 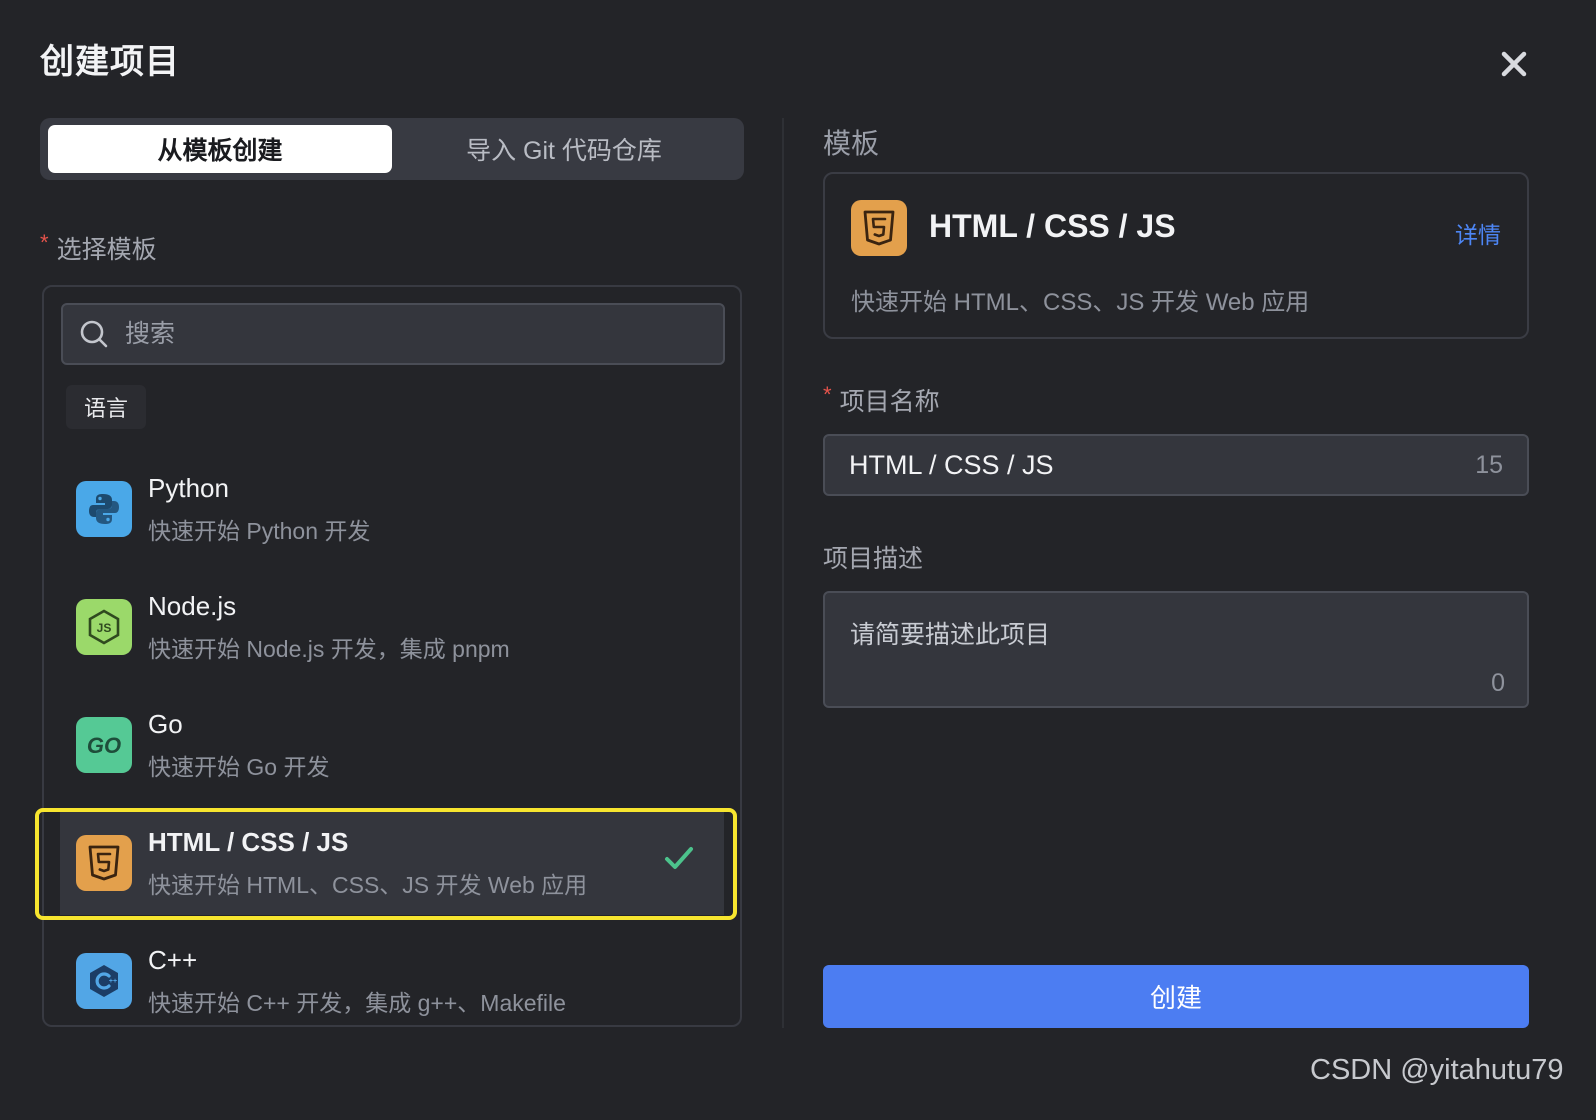 I want to click on watermark: CSDN @yitahutu79, so click(x=1437, y=1070).